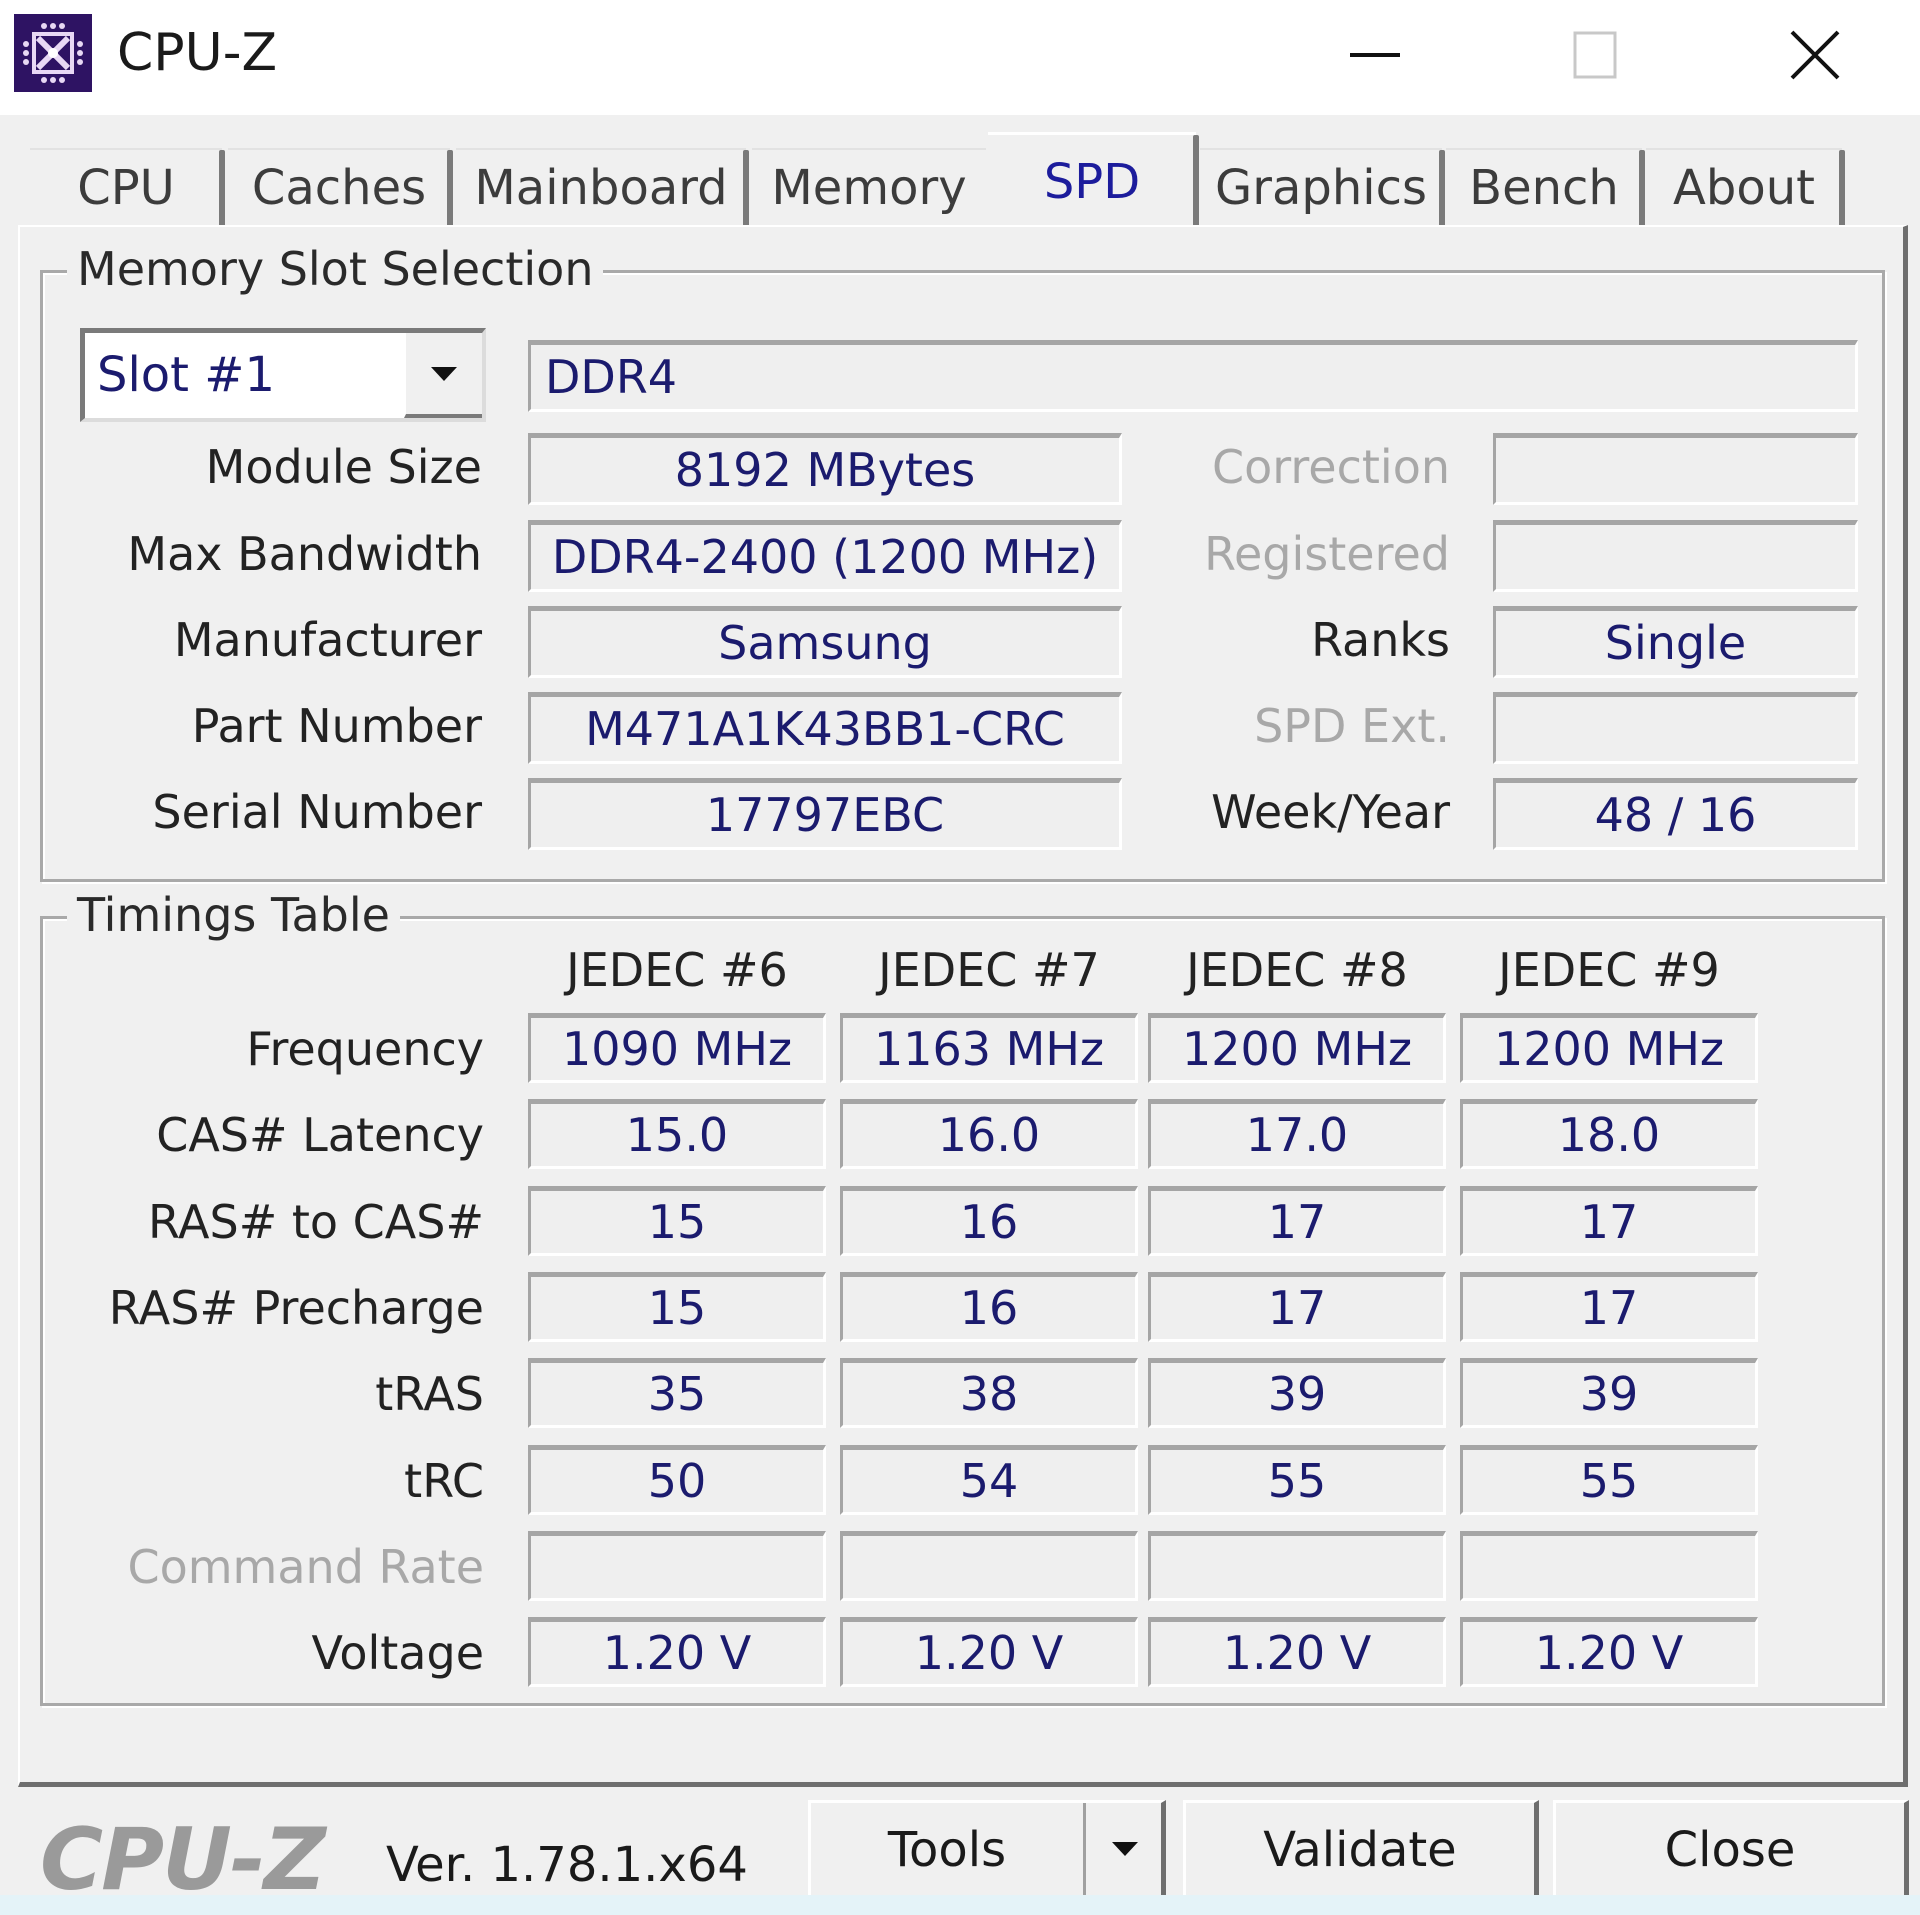  Describe the element at coordinates (989, 1048) in the screenshot. I see `timing-cell: 1163 MHz` at that location.